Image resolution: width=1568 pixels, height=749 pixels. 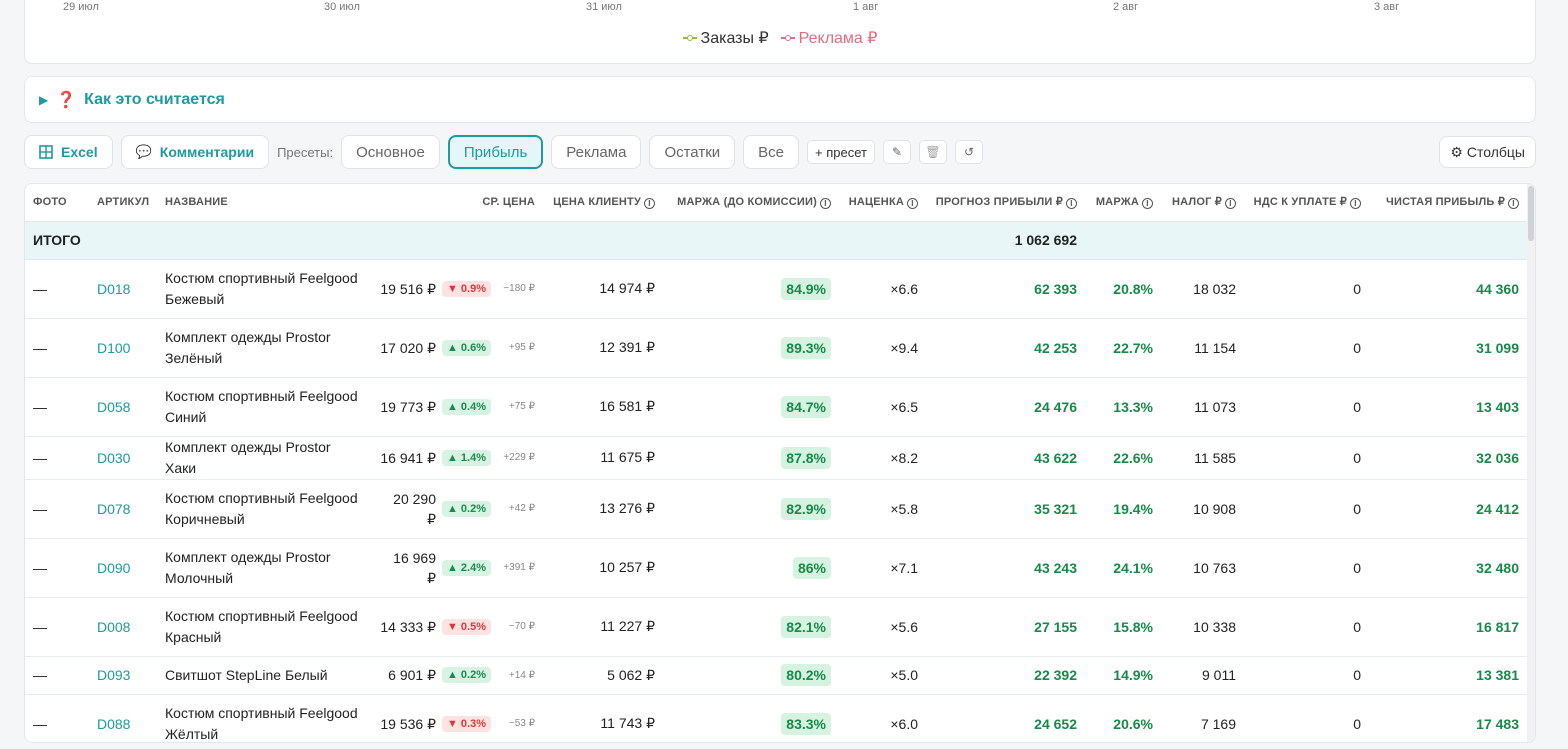 What do you see at coordinates (1448, 458) in the screenshot?
I see `net-profit: 32 036` at bounding box center [1448, 458].